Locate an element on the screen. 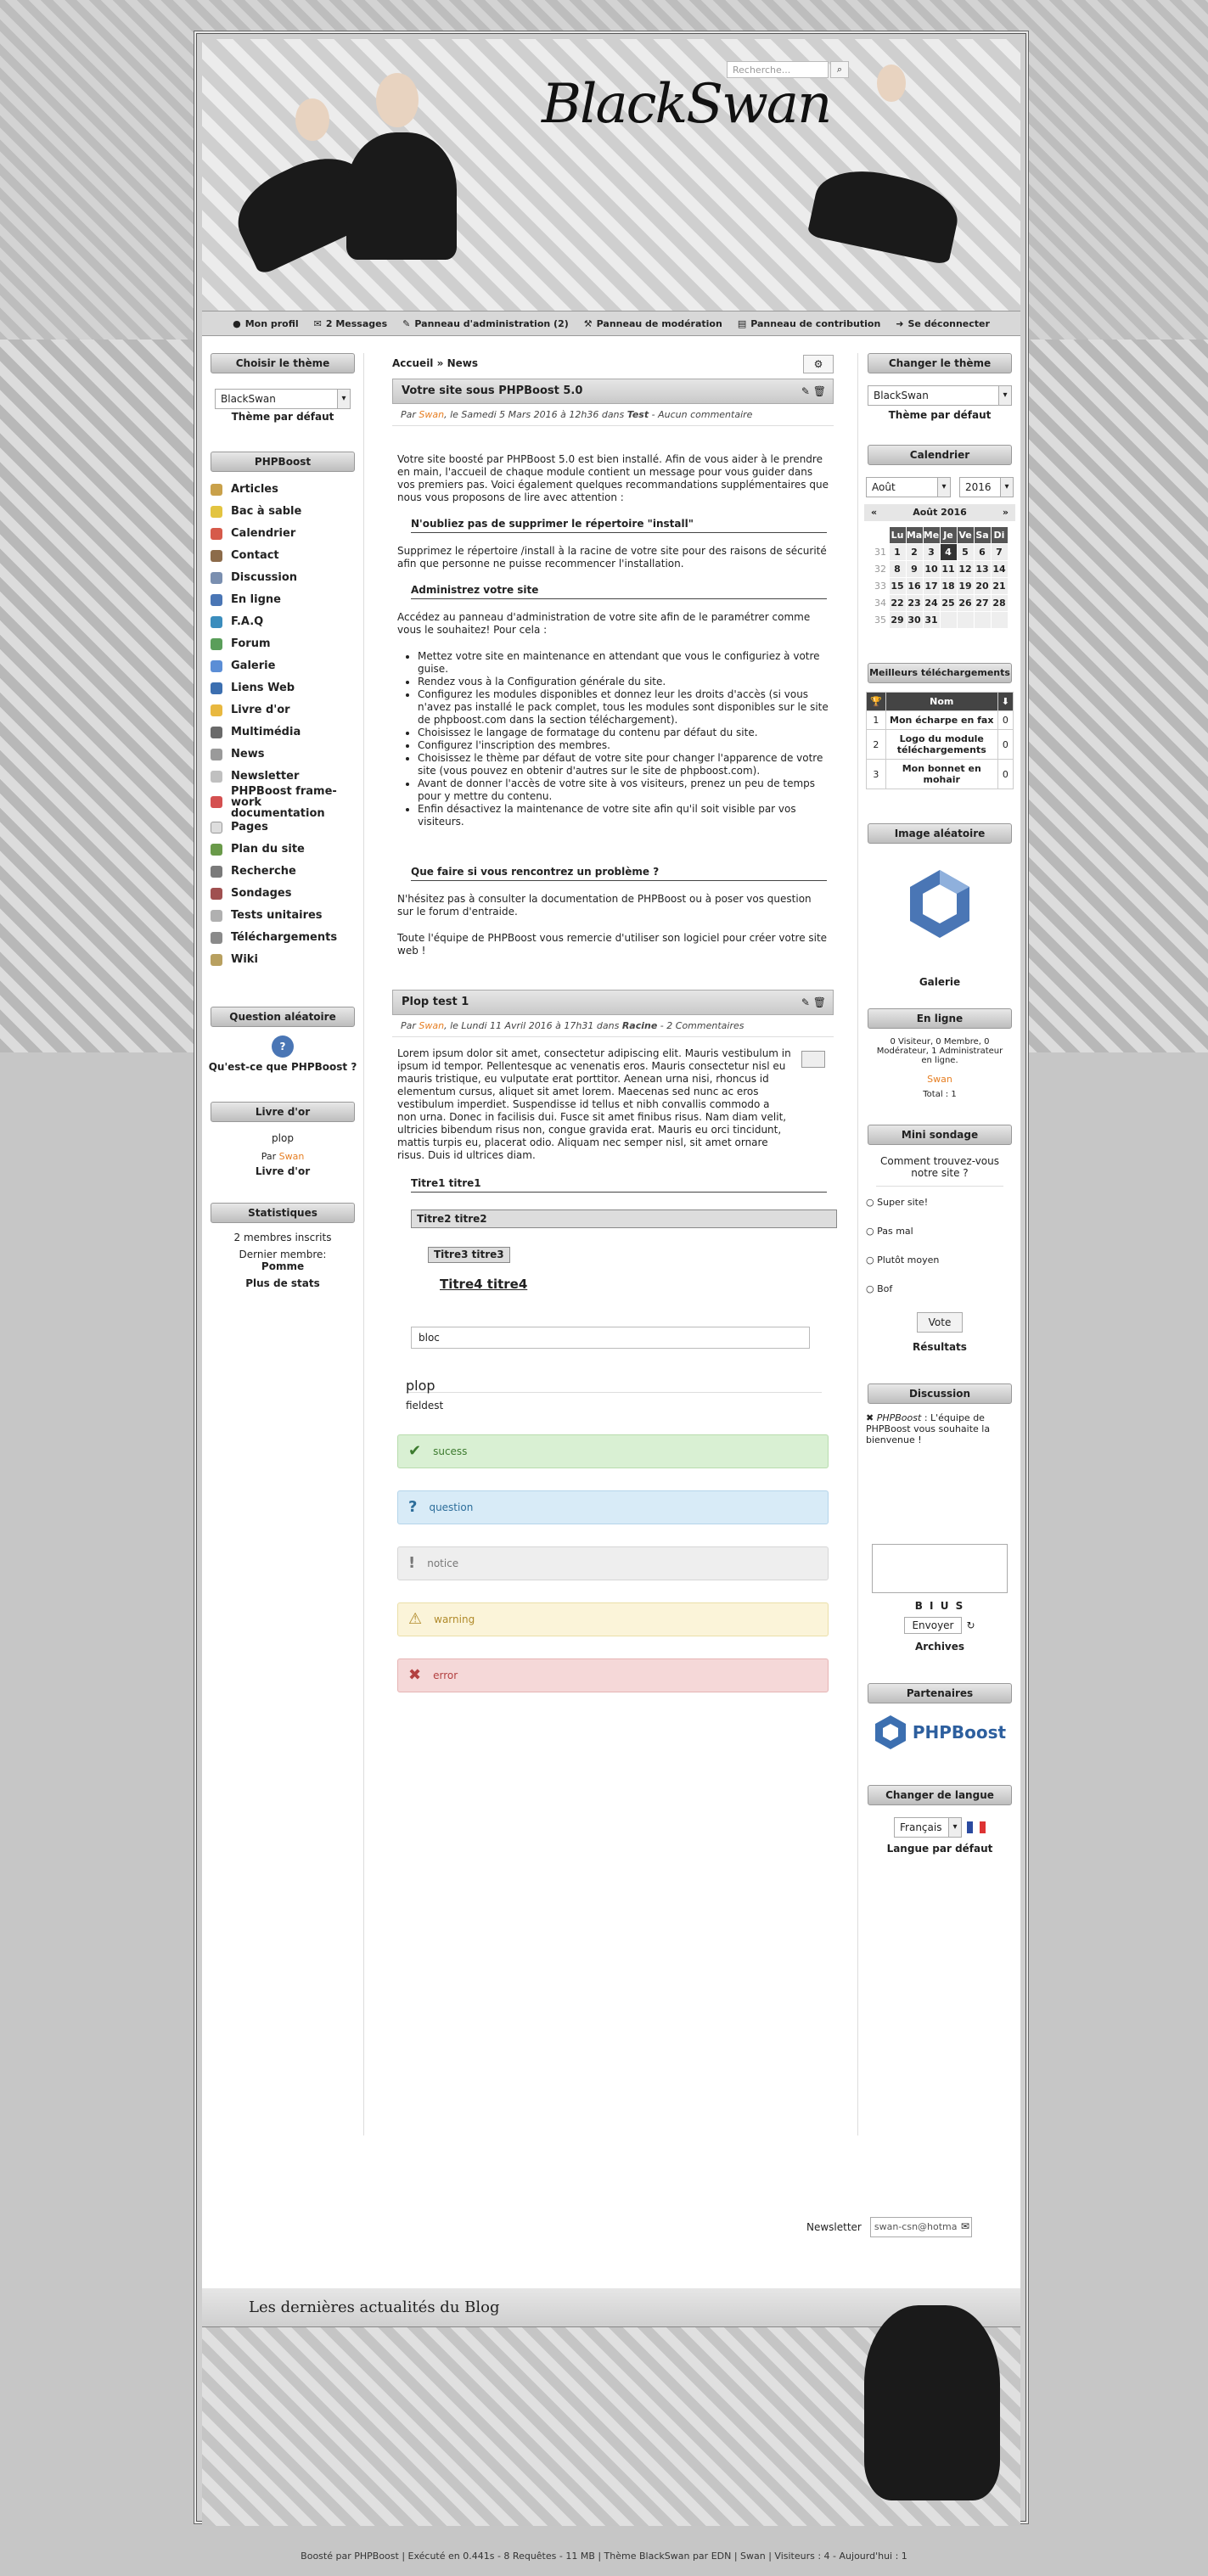 The height and width of the screenshot is (2576, 1208). poll-results-link: Résultats is located at coordinates (939, 1347).